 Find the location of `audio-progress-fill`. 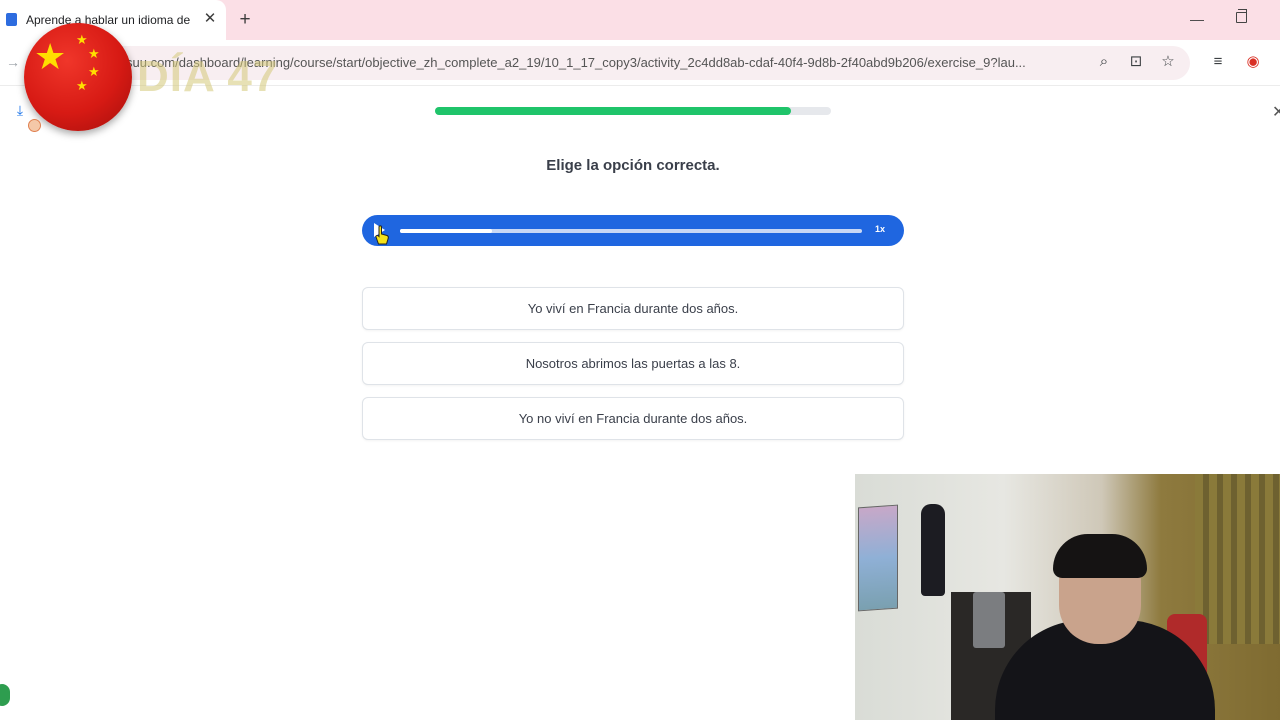

audio-progress-fill is located at coordinates (446, 231).